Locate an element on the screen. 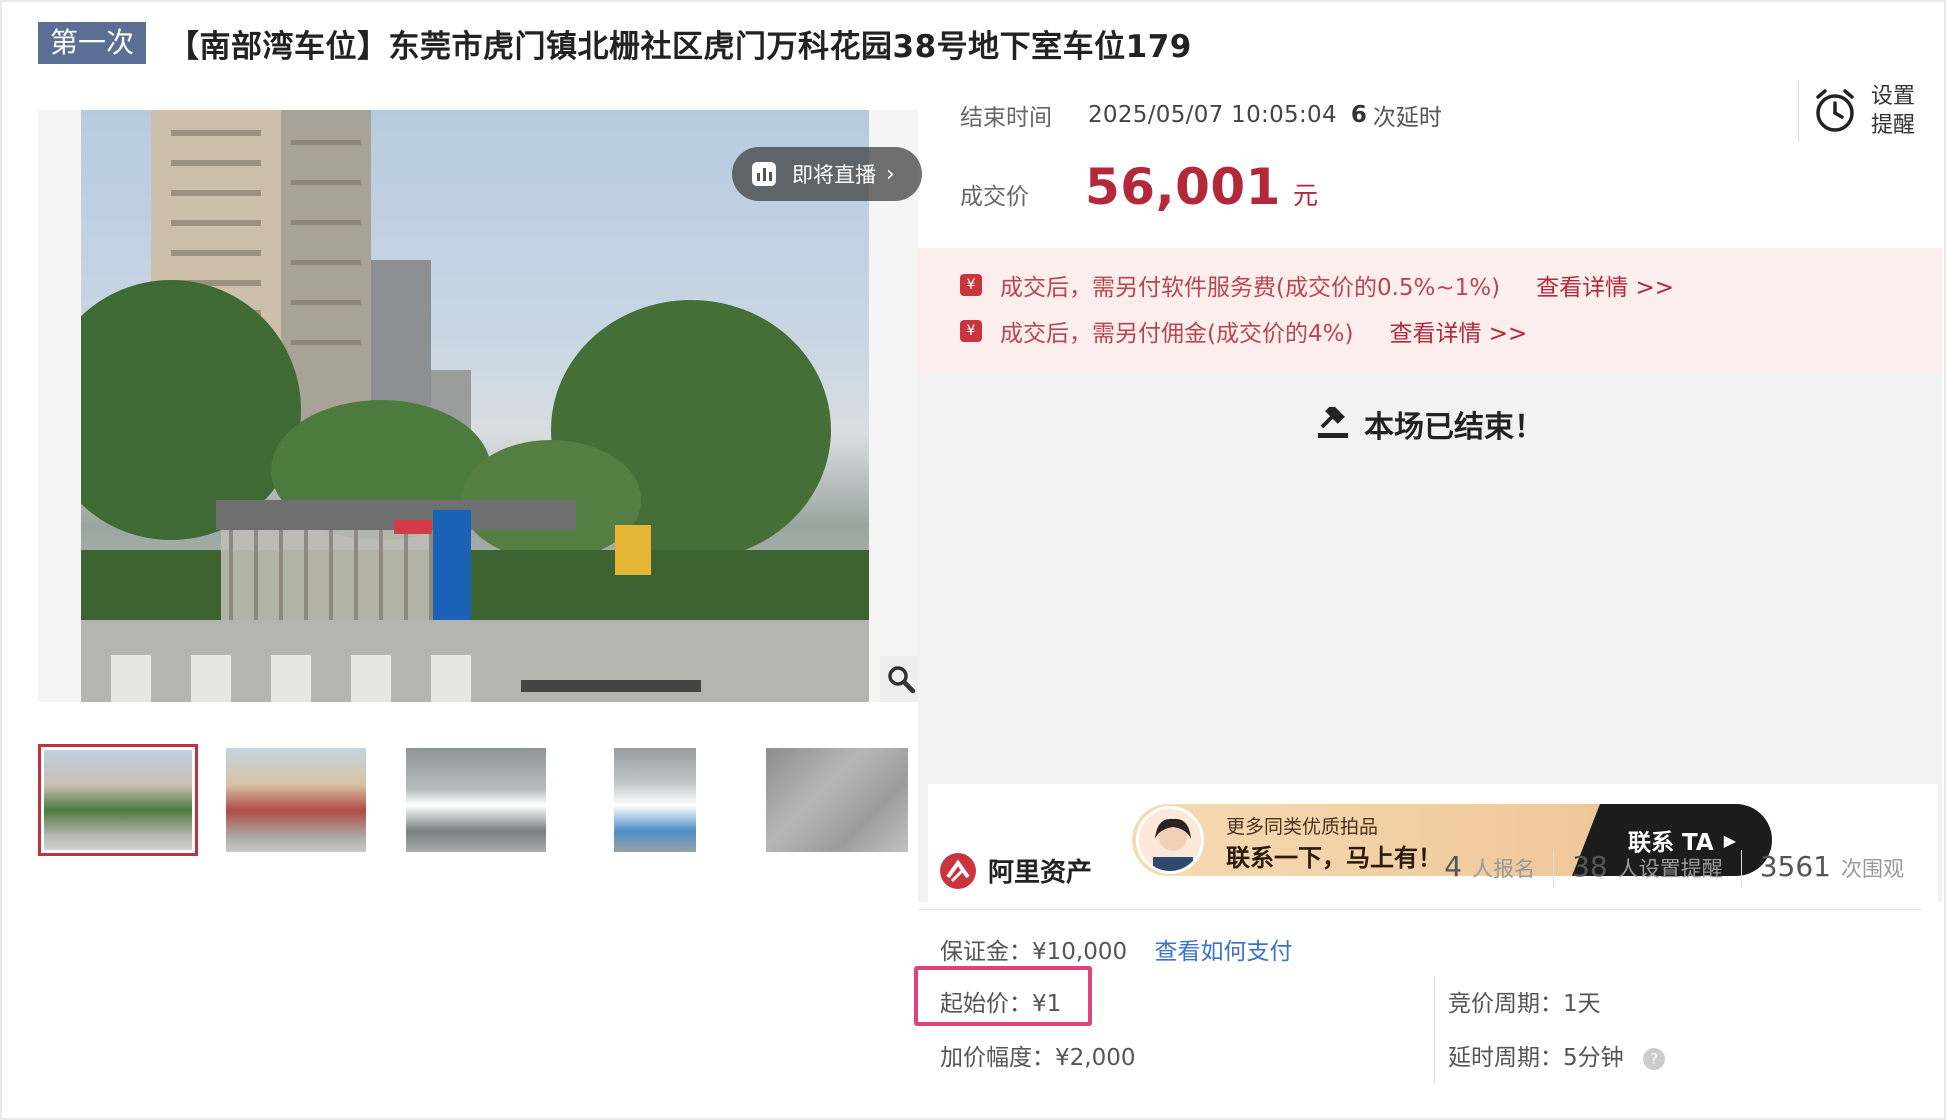 The width and height of the screenshot is (1946, 1120). alarm-clock-icon is located at coordinates (1835, 110).